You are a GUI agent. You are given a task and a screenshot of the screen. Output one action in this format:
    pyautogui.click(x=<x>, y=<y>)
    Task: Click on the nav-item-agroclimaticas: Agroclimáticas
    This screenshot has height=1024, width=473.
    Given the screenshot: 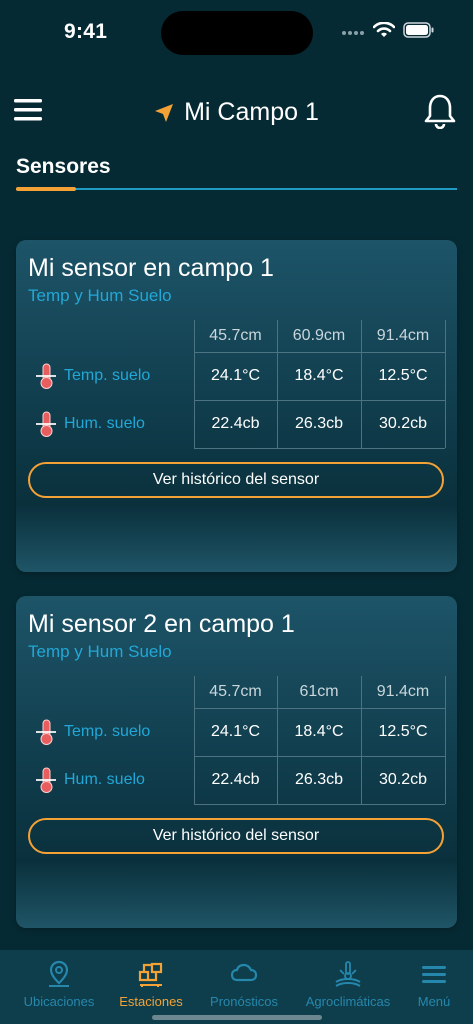 What is the action you would take?
    pyautogui.click(x=348, y=984)
    